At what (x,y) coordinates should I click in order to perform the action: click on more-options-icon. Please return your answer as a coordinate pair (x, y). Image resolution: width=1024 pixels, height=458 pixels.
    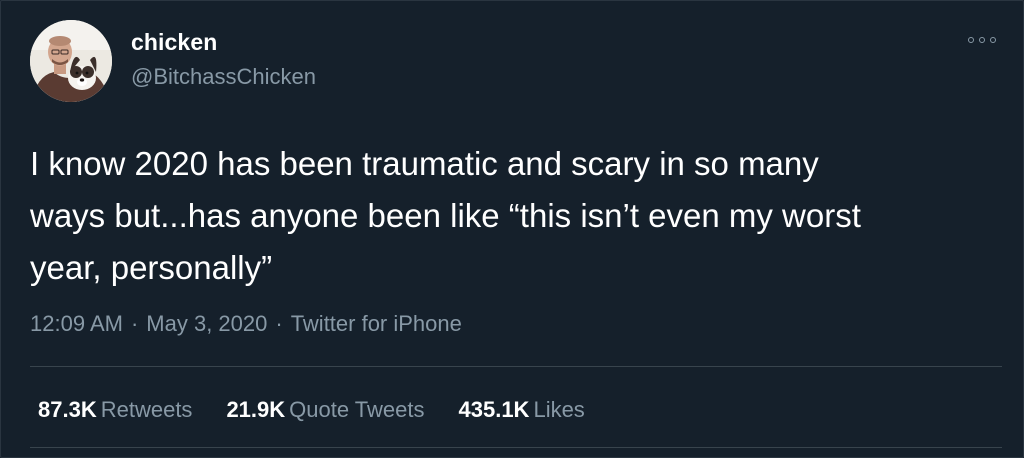
    Looking at the image, I should click on (982, 40).